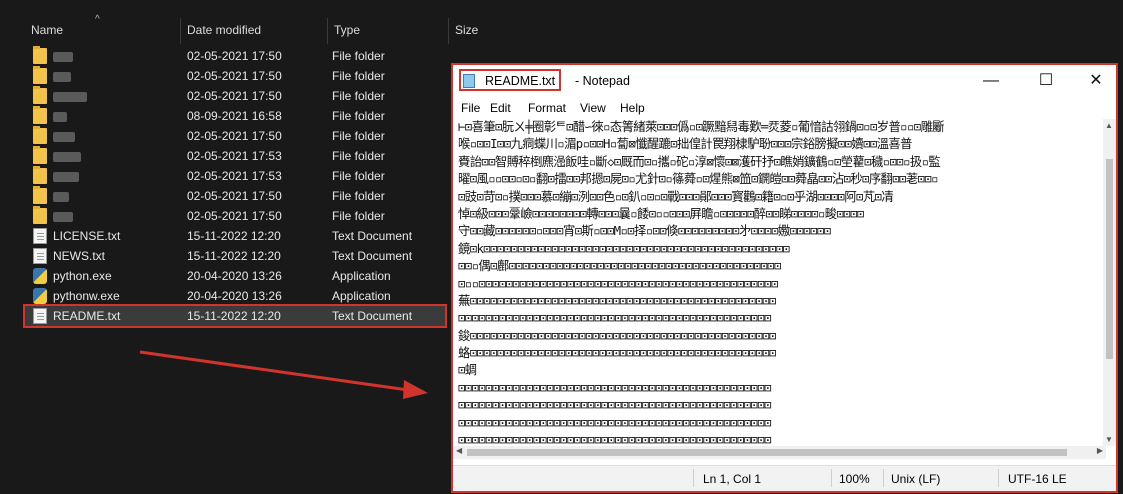 This screenshot has width=1123, height=494. What do you see at coordinates (469, 81) in the screenshot?
I see `notepad-app-icon` at bounding box center [469, 81].